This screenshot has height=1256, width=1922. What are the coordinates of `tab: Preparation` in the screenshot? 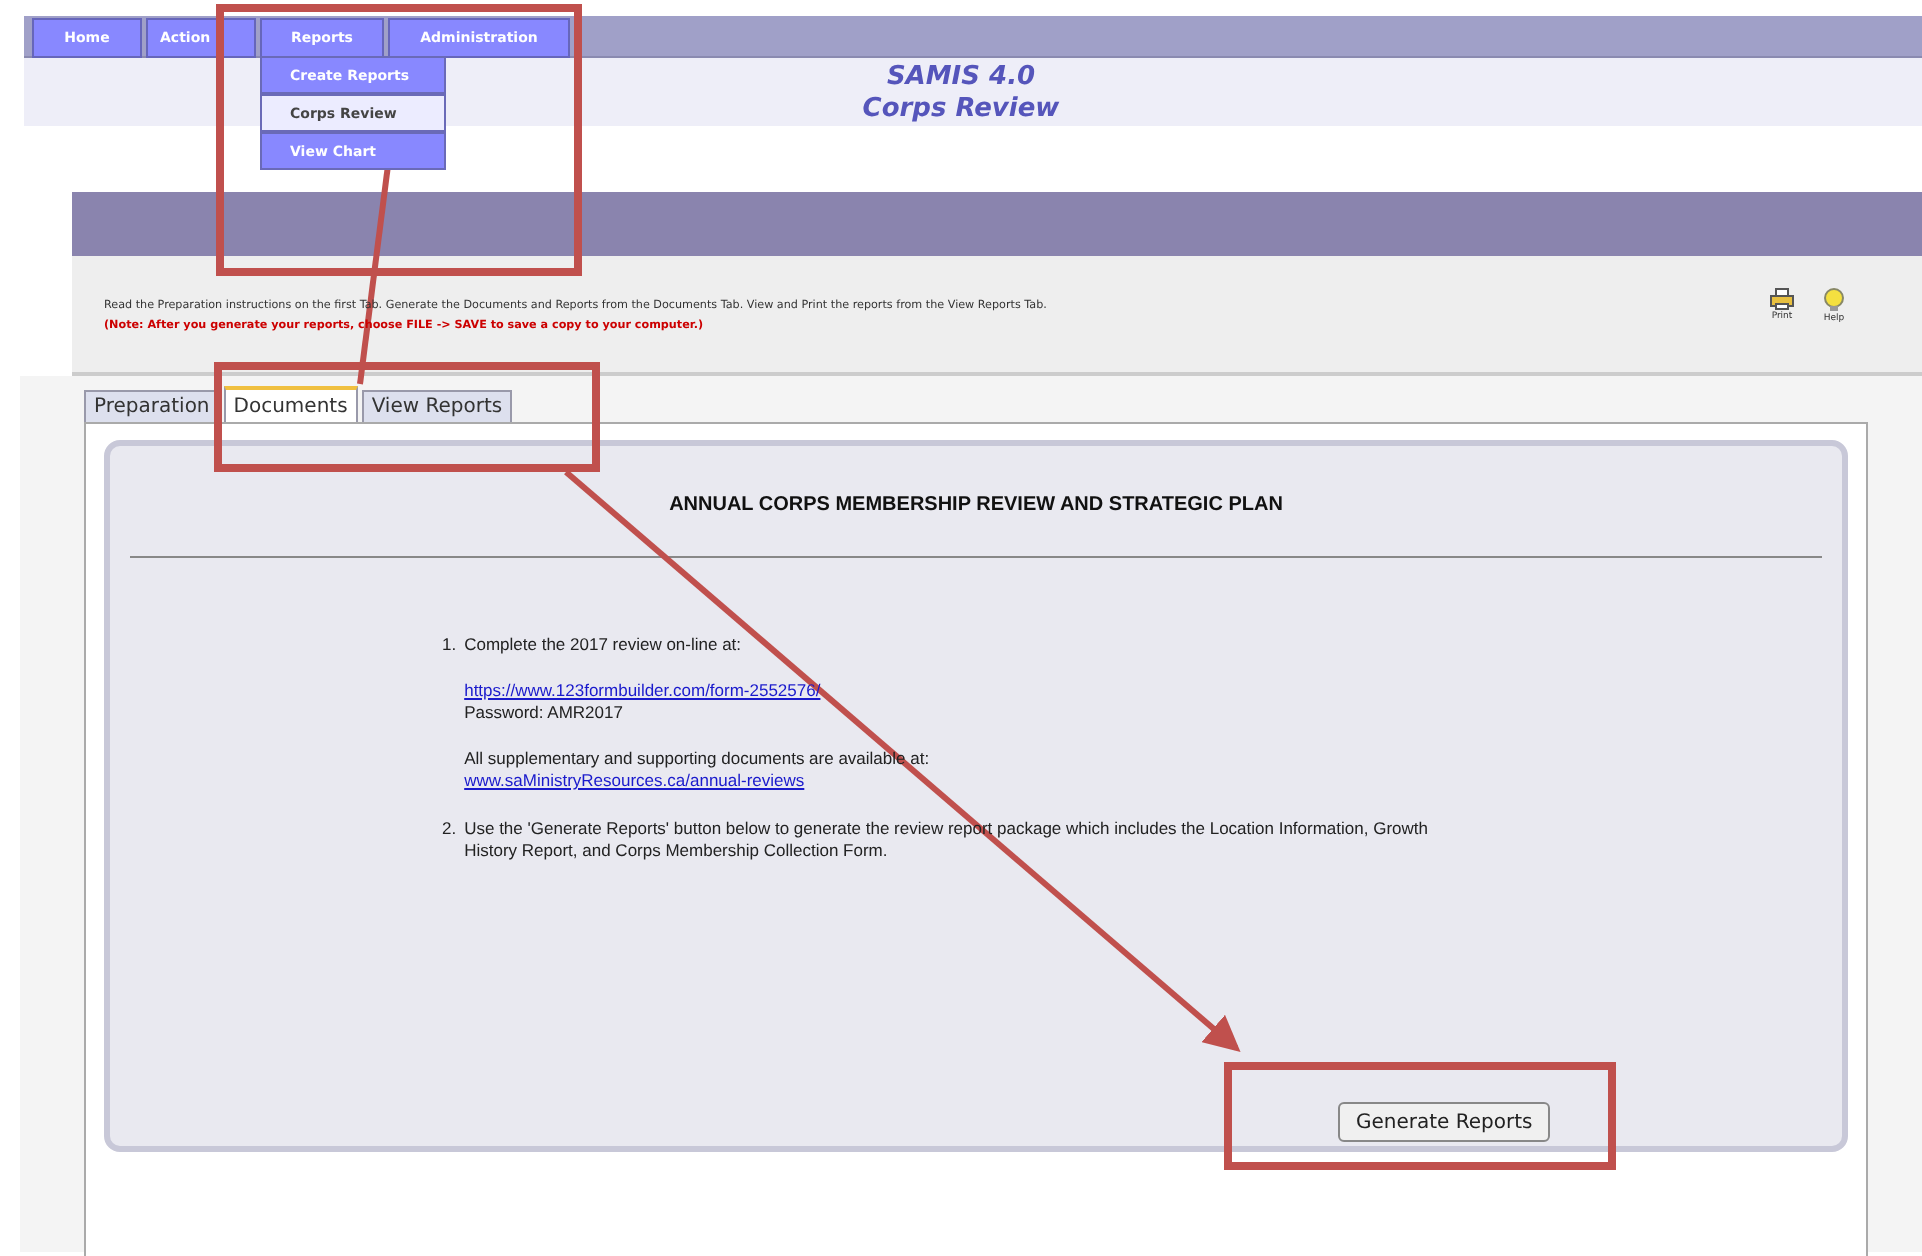 It's located at (152, 406).